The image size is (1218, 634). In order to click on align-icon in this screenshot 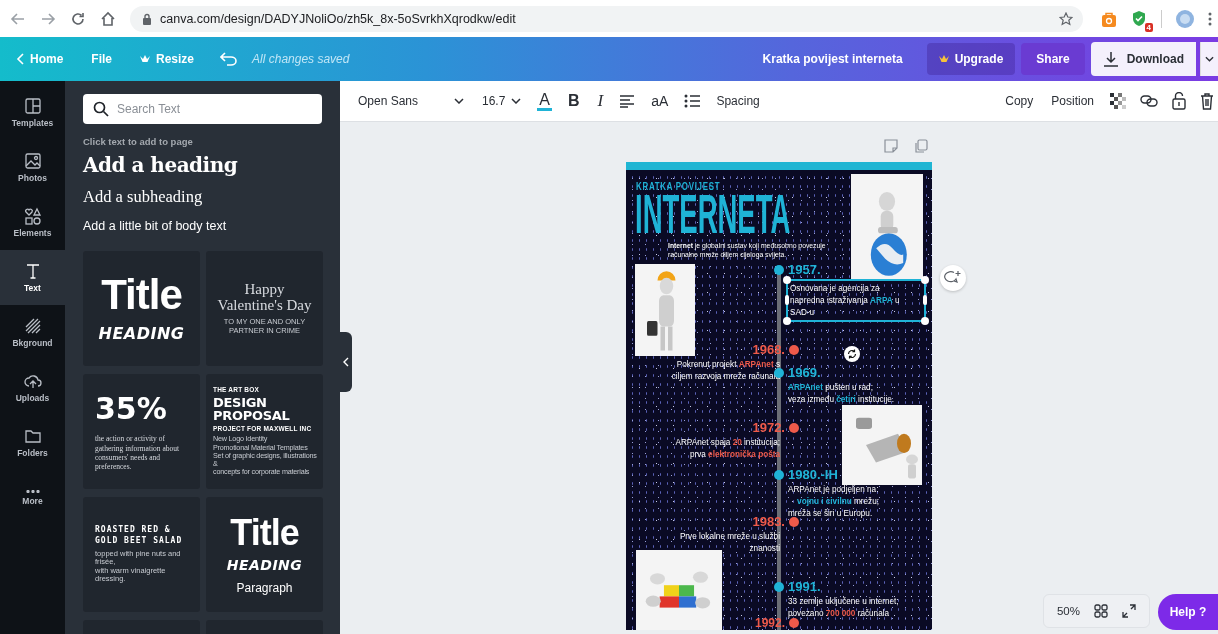, I will do `click(627, 101)`.